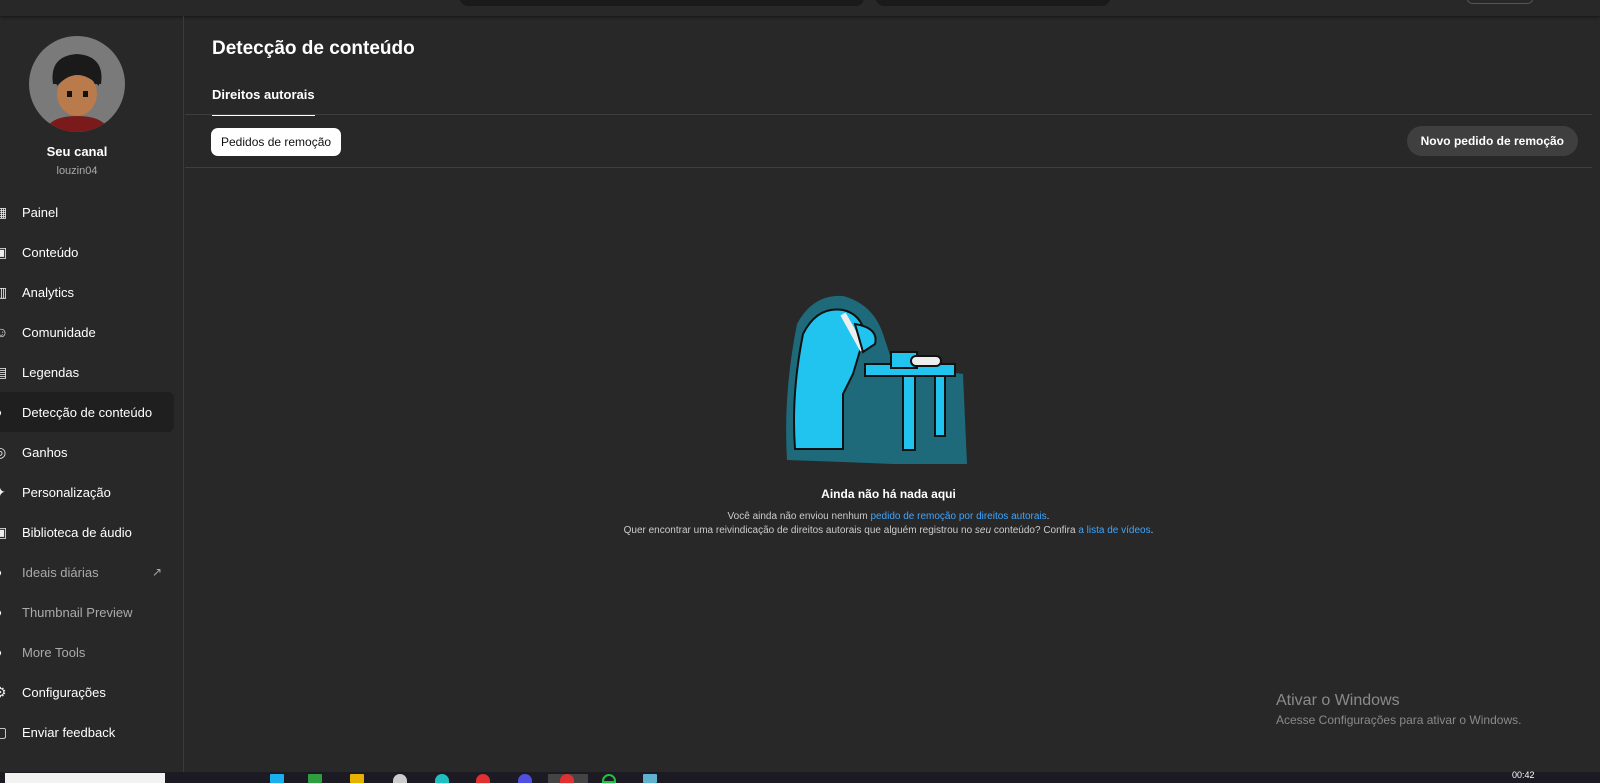 Image resolution: width=1600 pixels, height=783 pixels. Describe the element at coordinates (87, 292) in the screenshot. I see `sidebar-item-analytics: ▥ Analytics` at that location.